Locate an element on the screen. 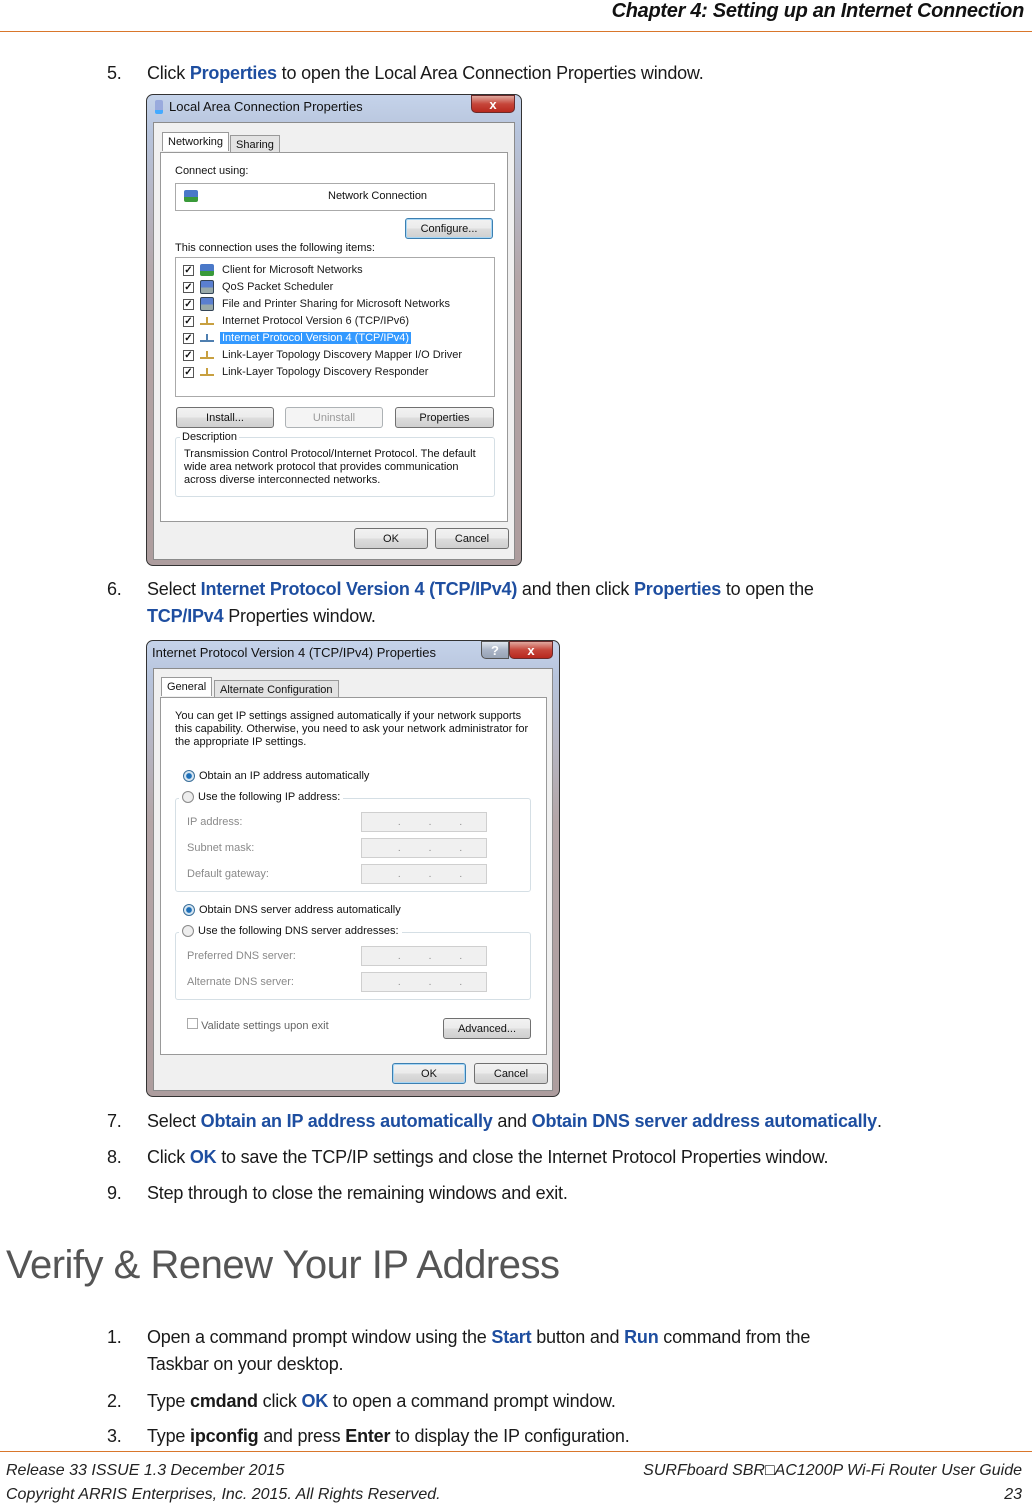  step-text: and press is located at coordinates (302, 1436).